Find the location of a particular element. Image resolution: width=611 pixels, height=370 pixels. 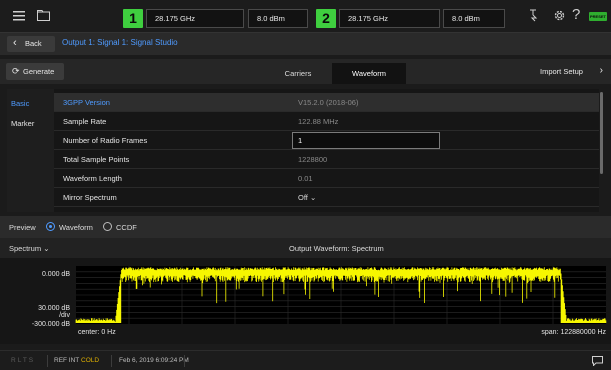

channel-1-indicator: 1 is located at coordinates (133, 18).